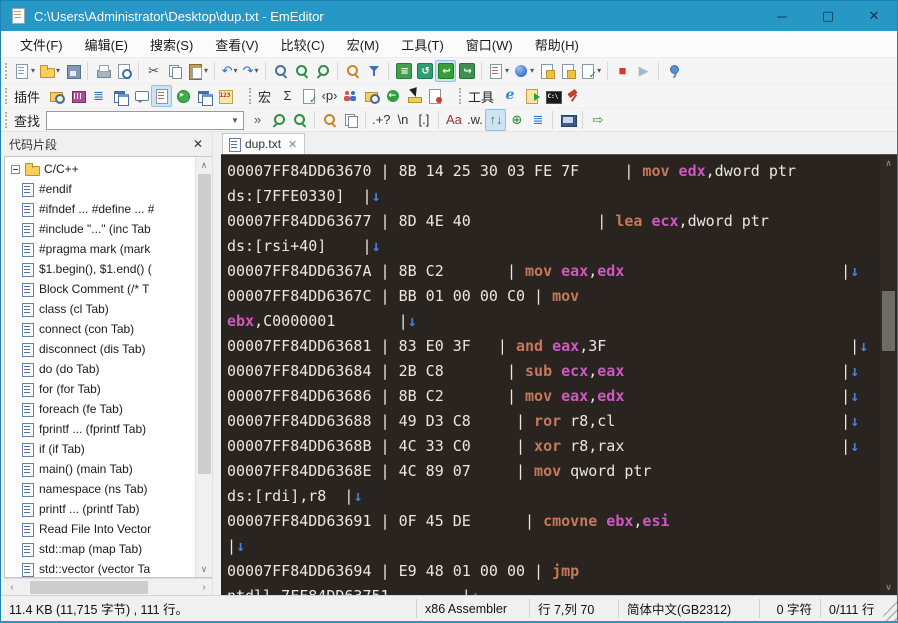  What do you see at coordinates (322, 71) in the screenshot?
I see `find-previous-button` at bounding box center [322, 71].